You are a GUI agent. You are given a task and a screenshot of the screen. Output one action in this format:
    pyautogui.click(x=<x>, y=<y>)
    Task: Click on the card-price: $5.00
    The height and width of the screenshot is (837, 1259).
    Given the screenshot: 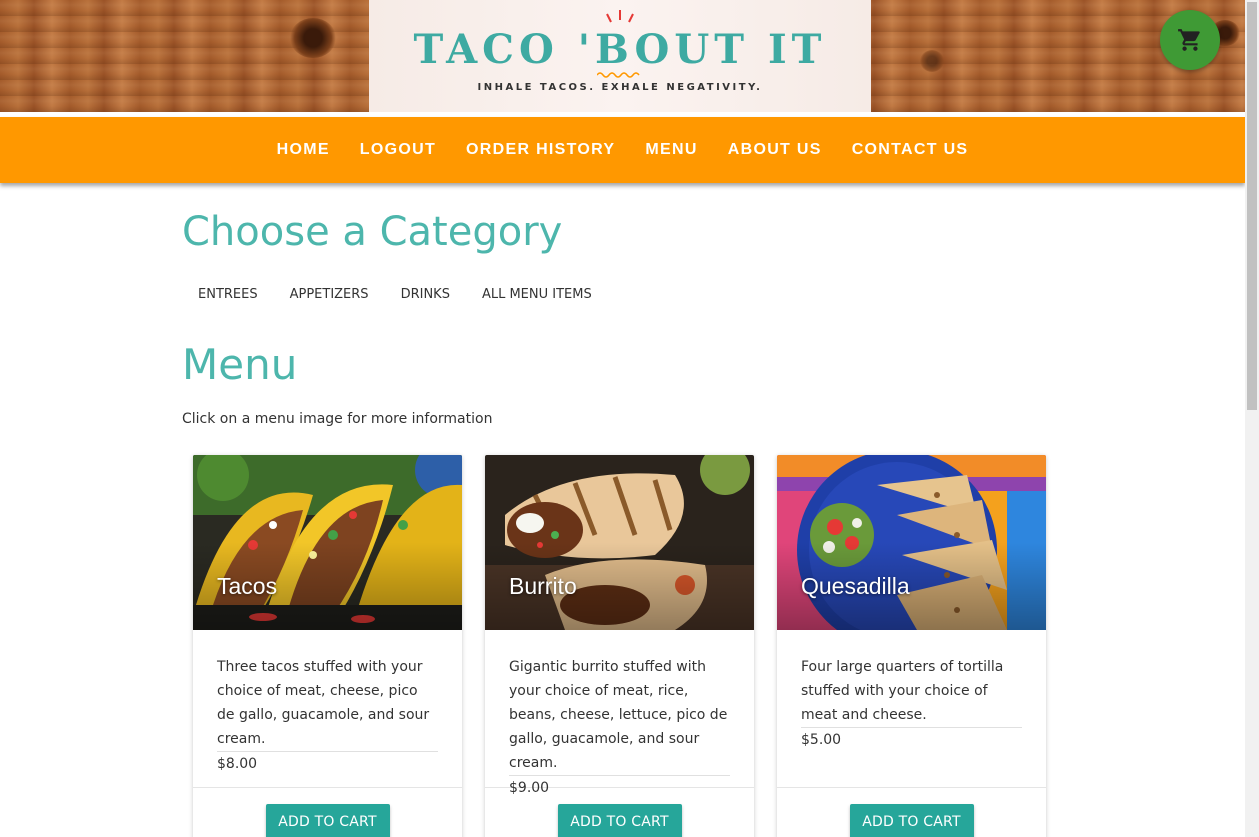 What is the action you would take?
    pyautogui.click(x=821, y=740)
    